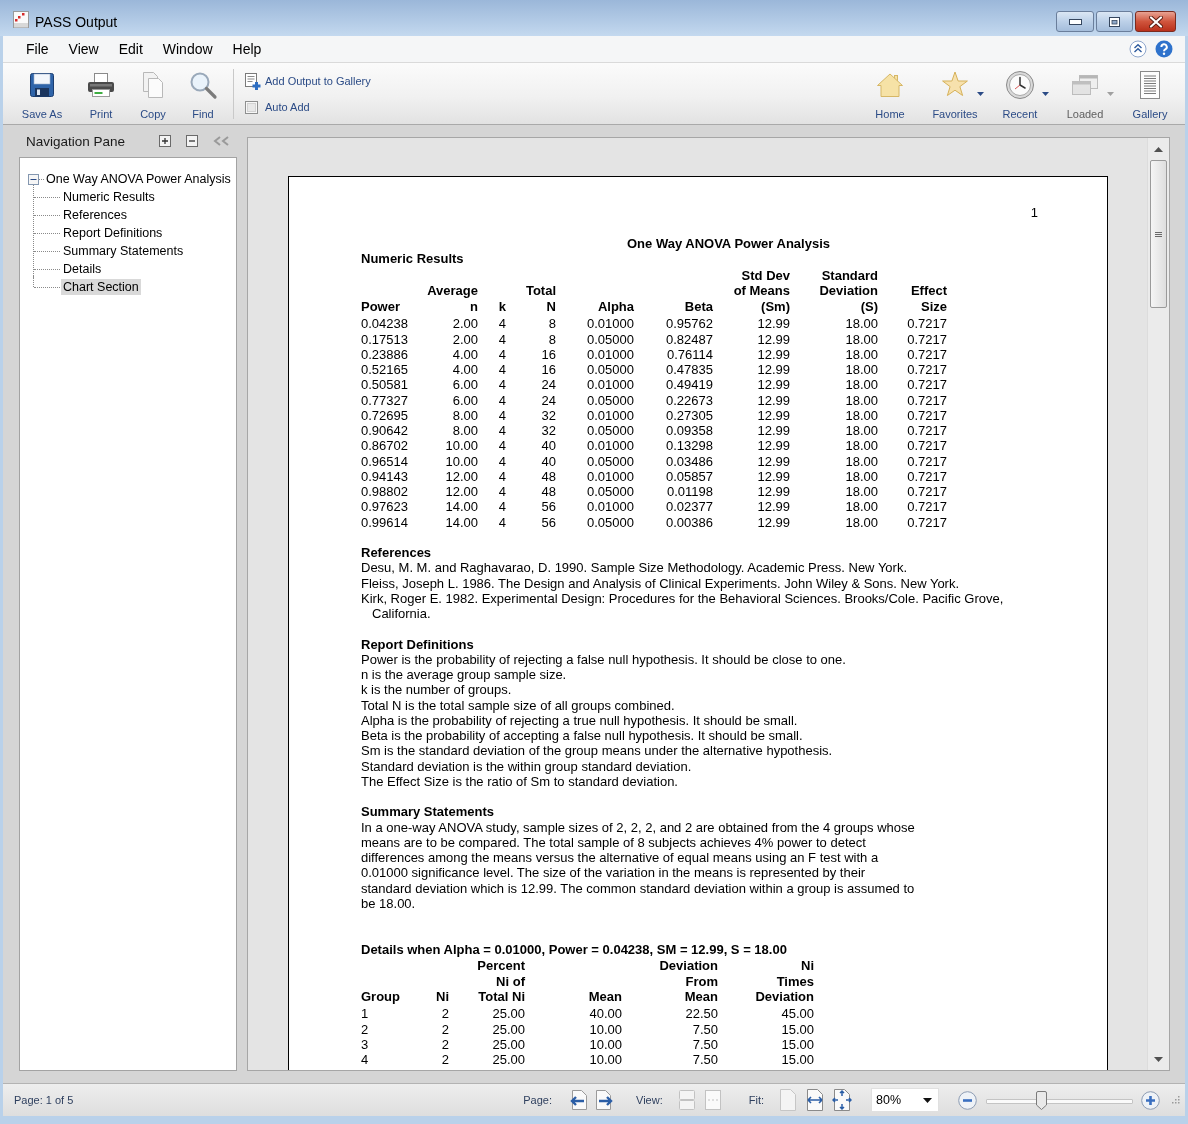 The width and height of the screenshot is (1188, 1124). What do you see at coordinates (955, 93) in the screenshot?
I see `toolbar-button: Favorites` at bounding box center [955, 93].